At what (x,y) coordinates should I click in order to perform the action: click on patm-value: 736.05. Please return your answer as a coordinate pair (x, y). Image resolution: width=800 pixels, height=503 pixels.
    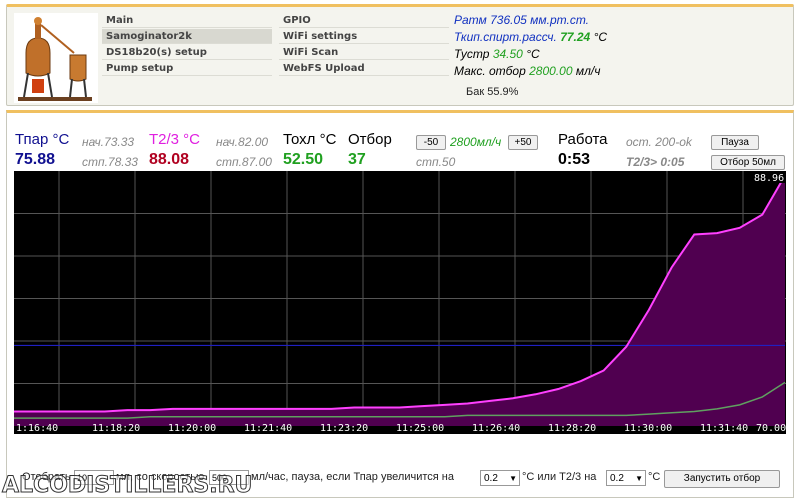
    Looking at the image, I should click on (508, 20).